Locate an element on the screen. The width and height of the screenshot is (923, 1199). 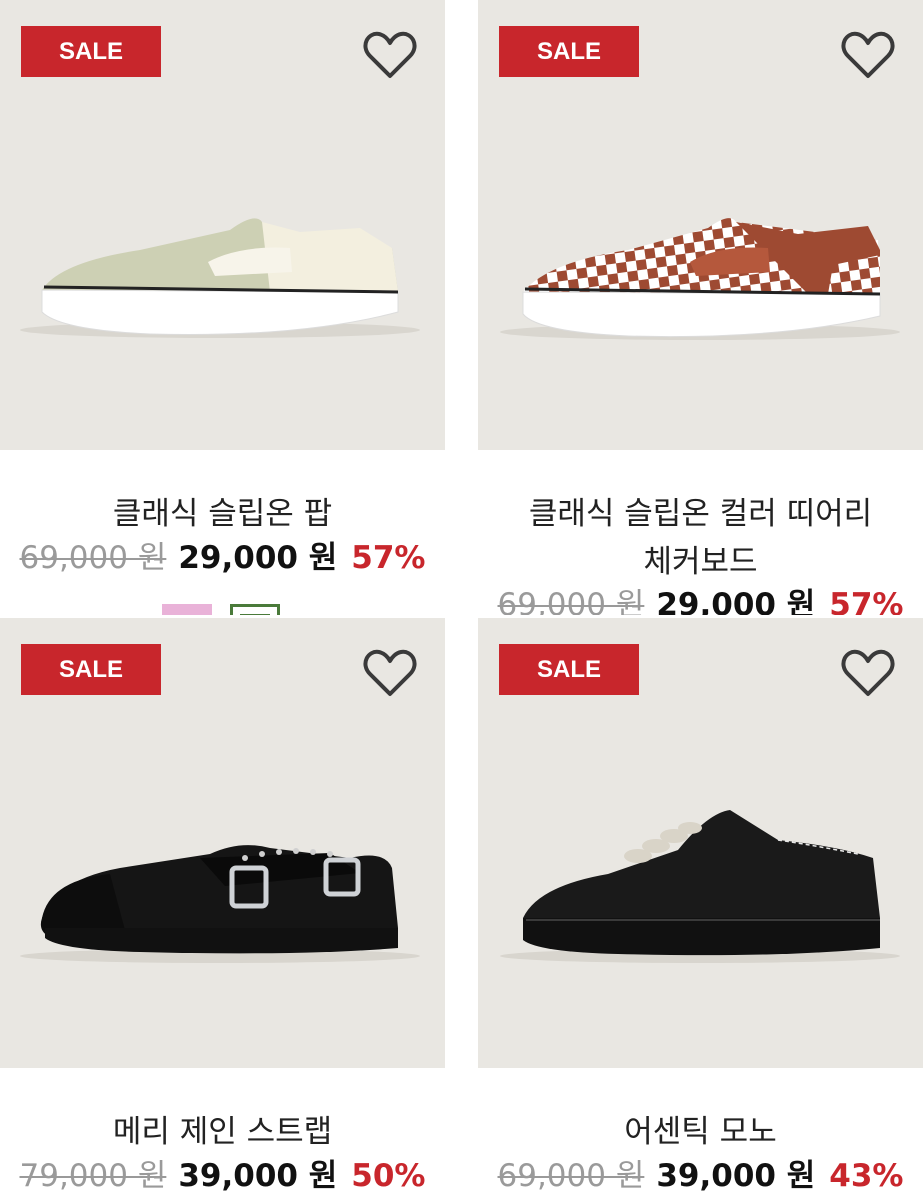
price-row: 69,000 원 39,000 원 43% is located at coordinates (700, 1176).